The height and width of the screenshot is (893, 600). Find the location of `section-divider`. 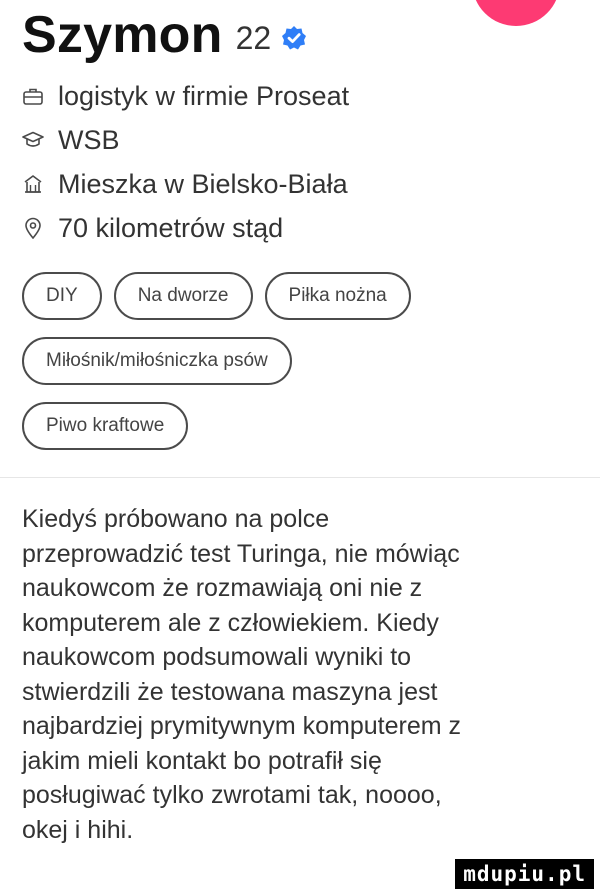

section-divider is located at coordinates (300, 477).